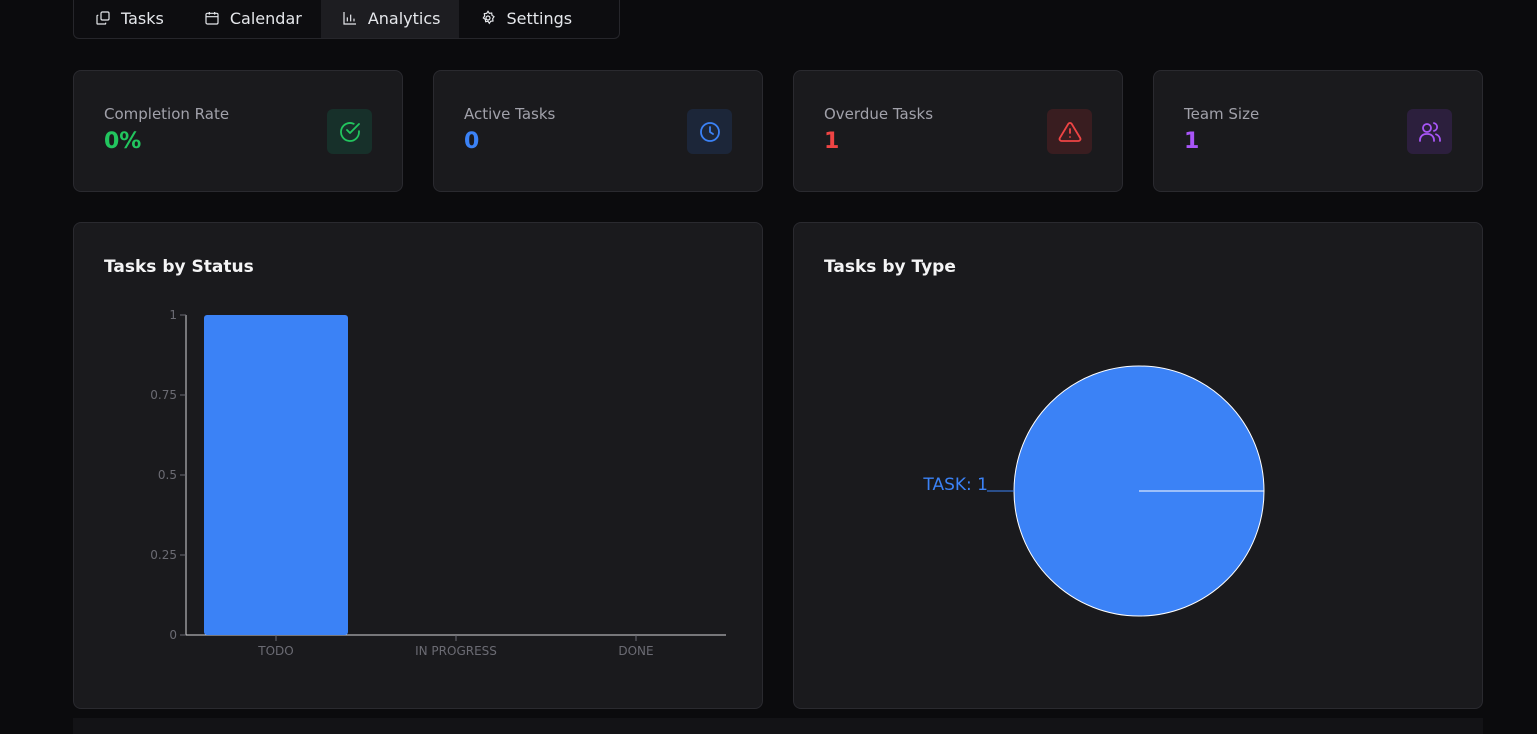  I want to click on alert-triangle-icon, so click(1069, 131).